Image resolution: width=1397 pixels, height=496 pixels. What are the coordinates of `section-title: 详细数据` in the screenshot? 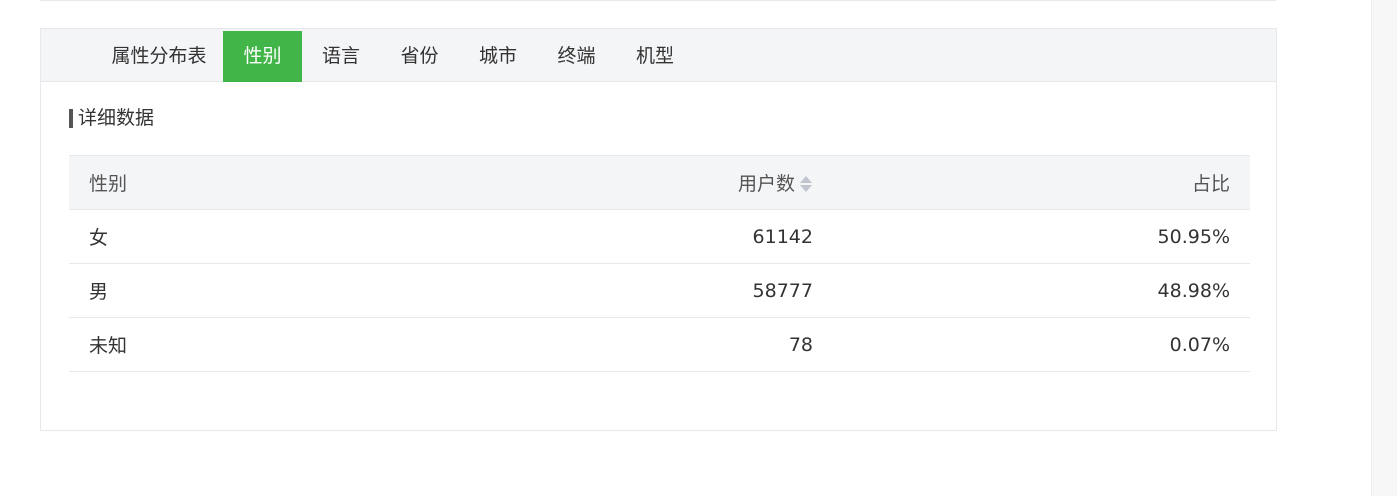 It's located at (111, 118).